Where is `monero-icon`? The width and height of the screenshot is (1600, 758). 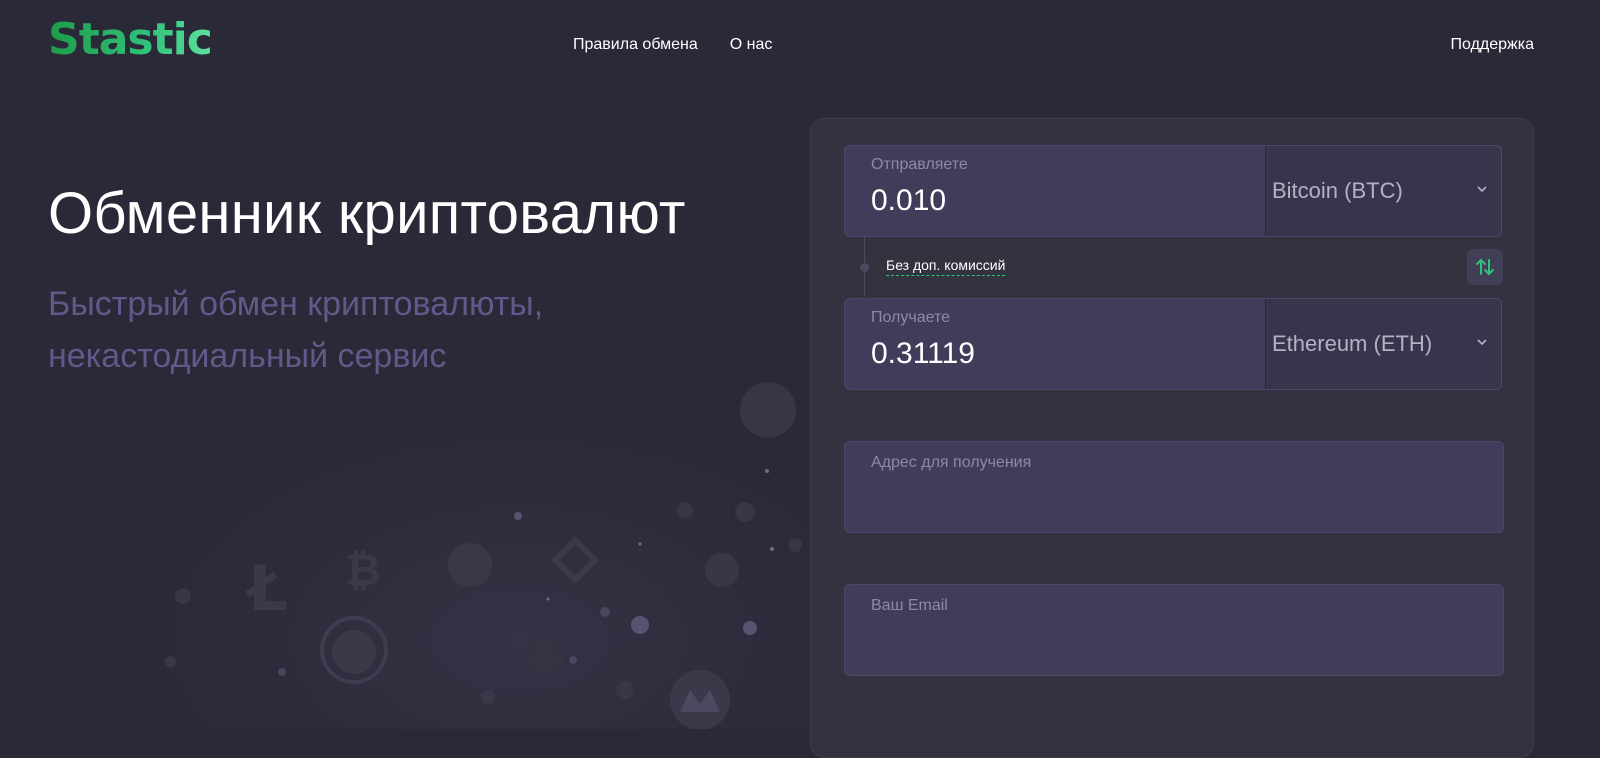 monero-icon is located at coordinates (700, 699).